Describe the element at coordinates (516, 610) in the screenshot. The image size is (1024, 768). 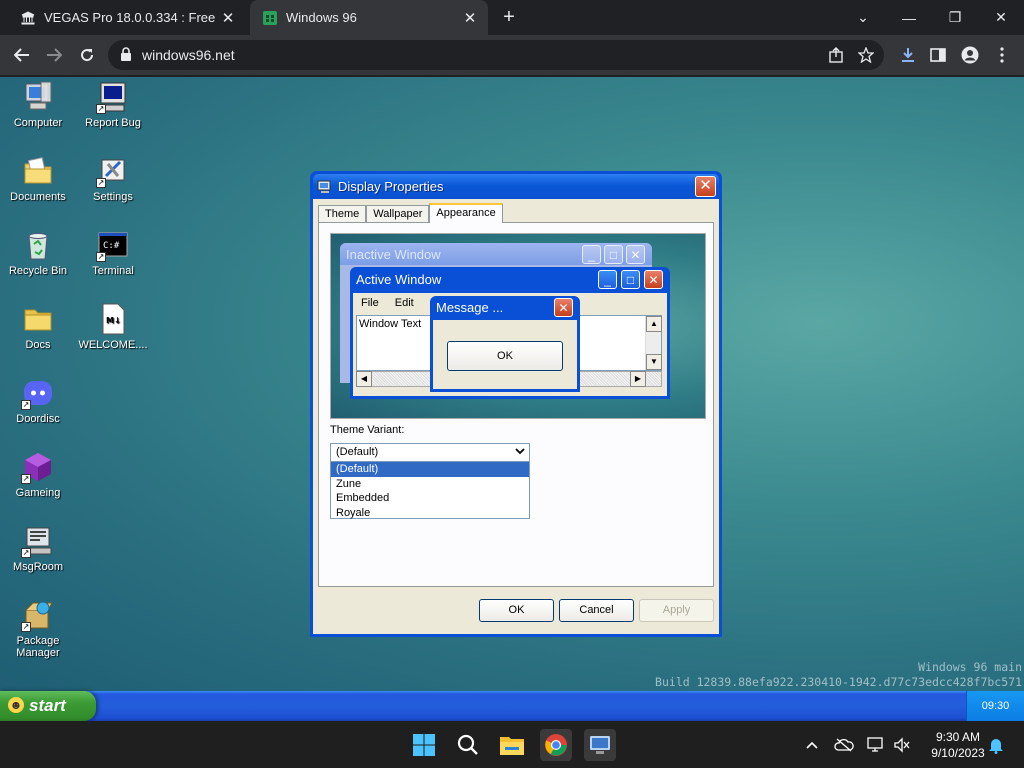
I see `ok-button: OK` at that location.